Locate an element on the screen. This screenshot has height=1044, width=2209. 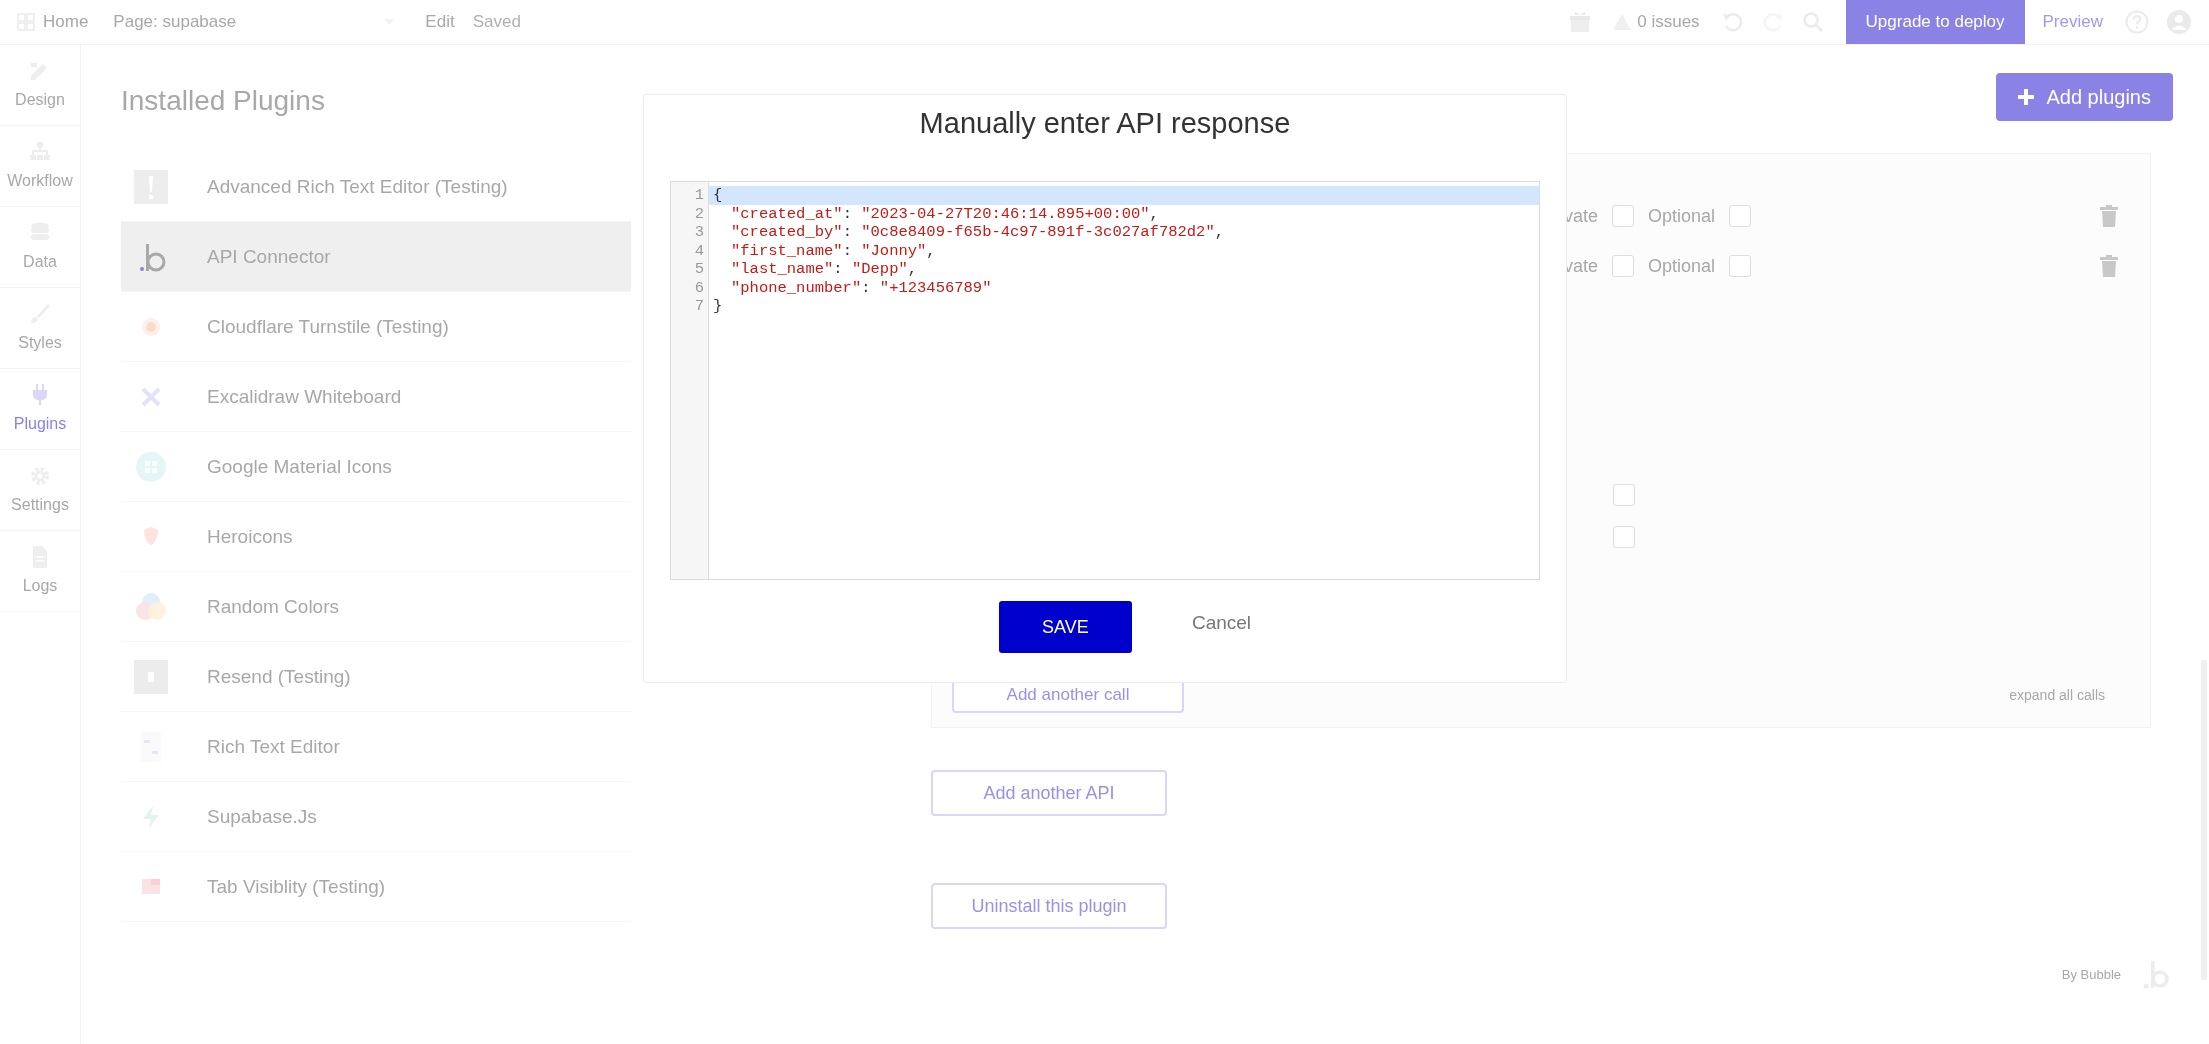
dialog-title: Manually enter API response is located at coordinates (1105, 123).